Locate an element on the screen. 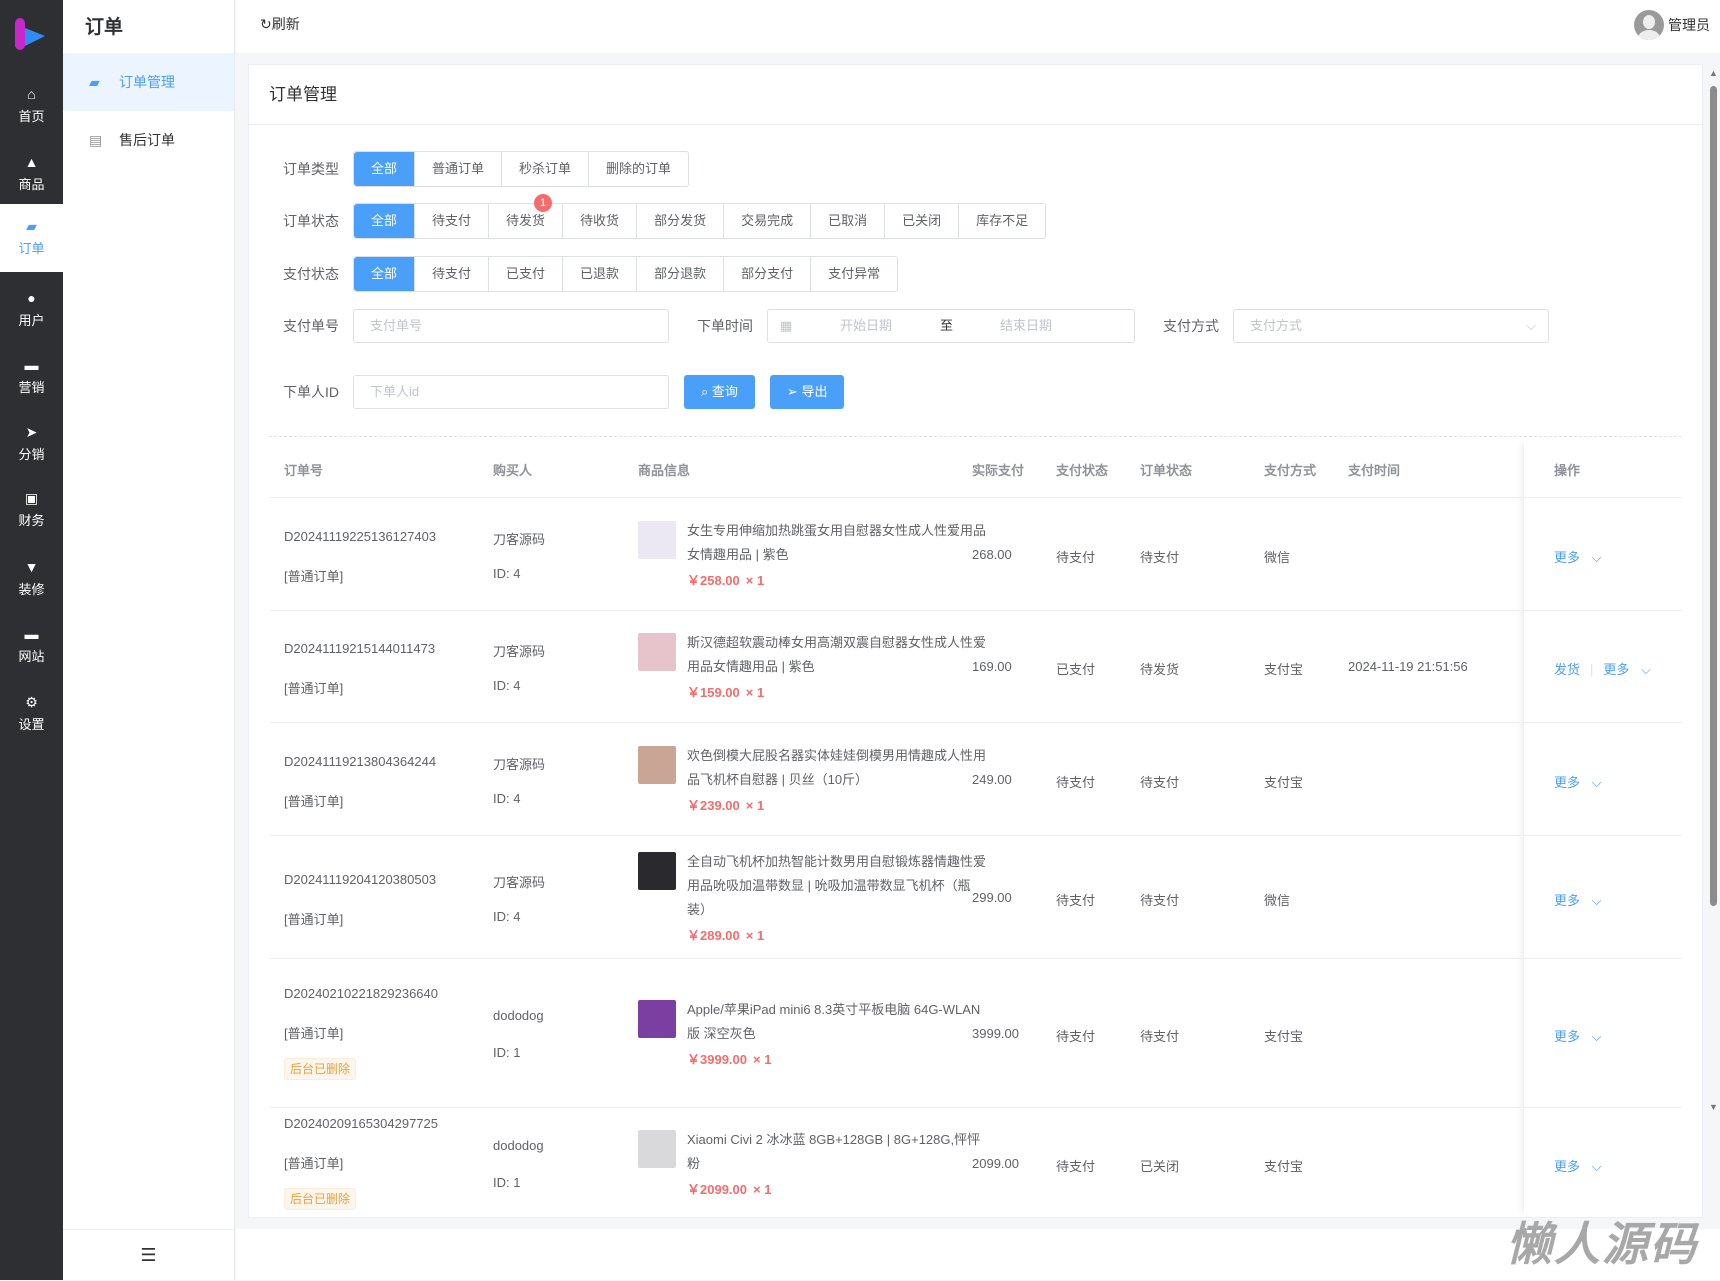 The width and height of the screenshot is (1720, 1281). pay-status-option: 部分退款 is located at coordinates (679, 274).